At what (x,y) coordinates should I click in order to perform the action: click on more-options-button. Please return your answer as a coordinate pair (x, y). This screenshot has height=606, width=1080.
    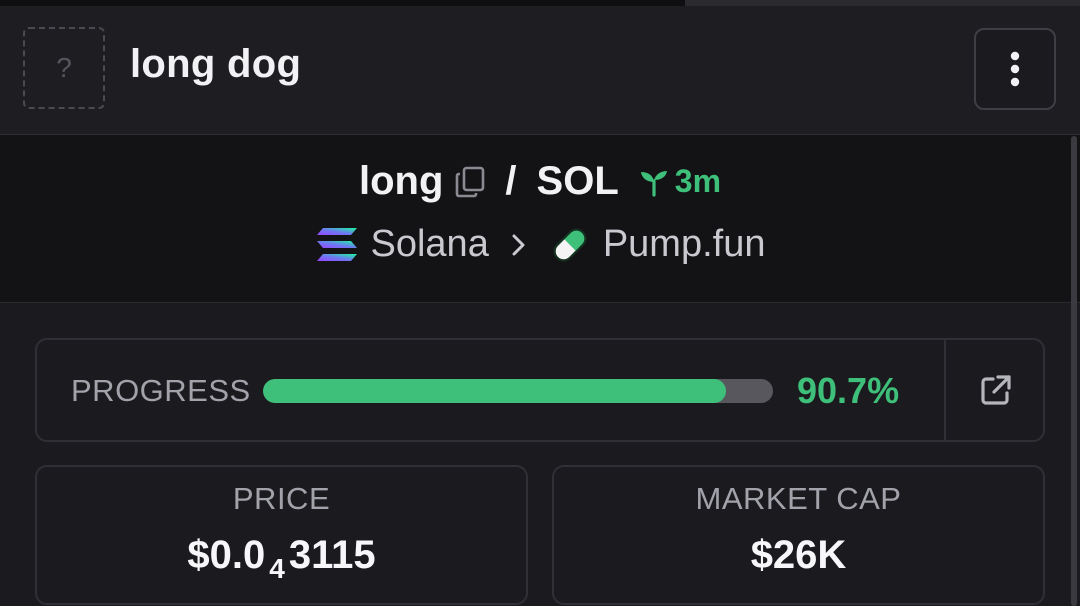
    Looking at the image, I should click on (1015, 69).